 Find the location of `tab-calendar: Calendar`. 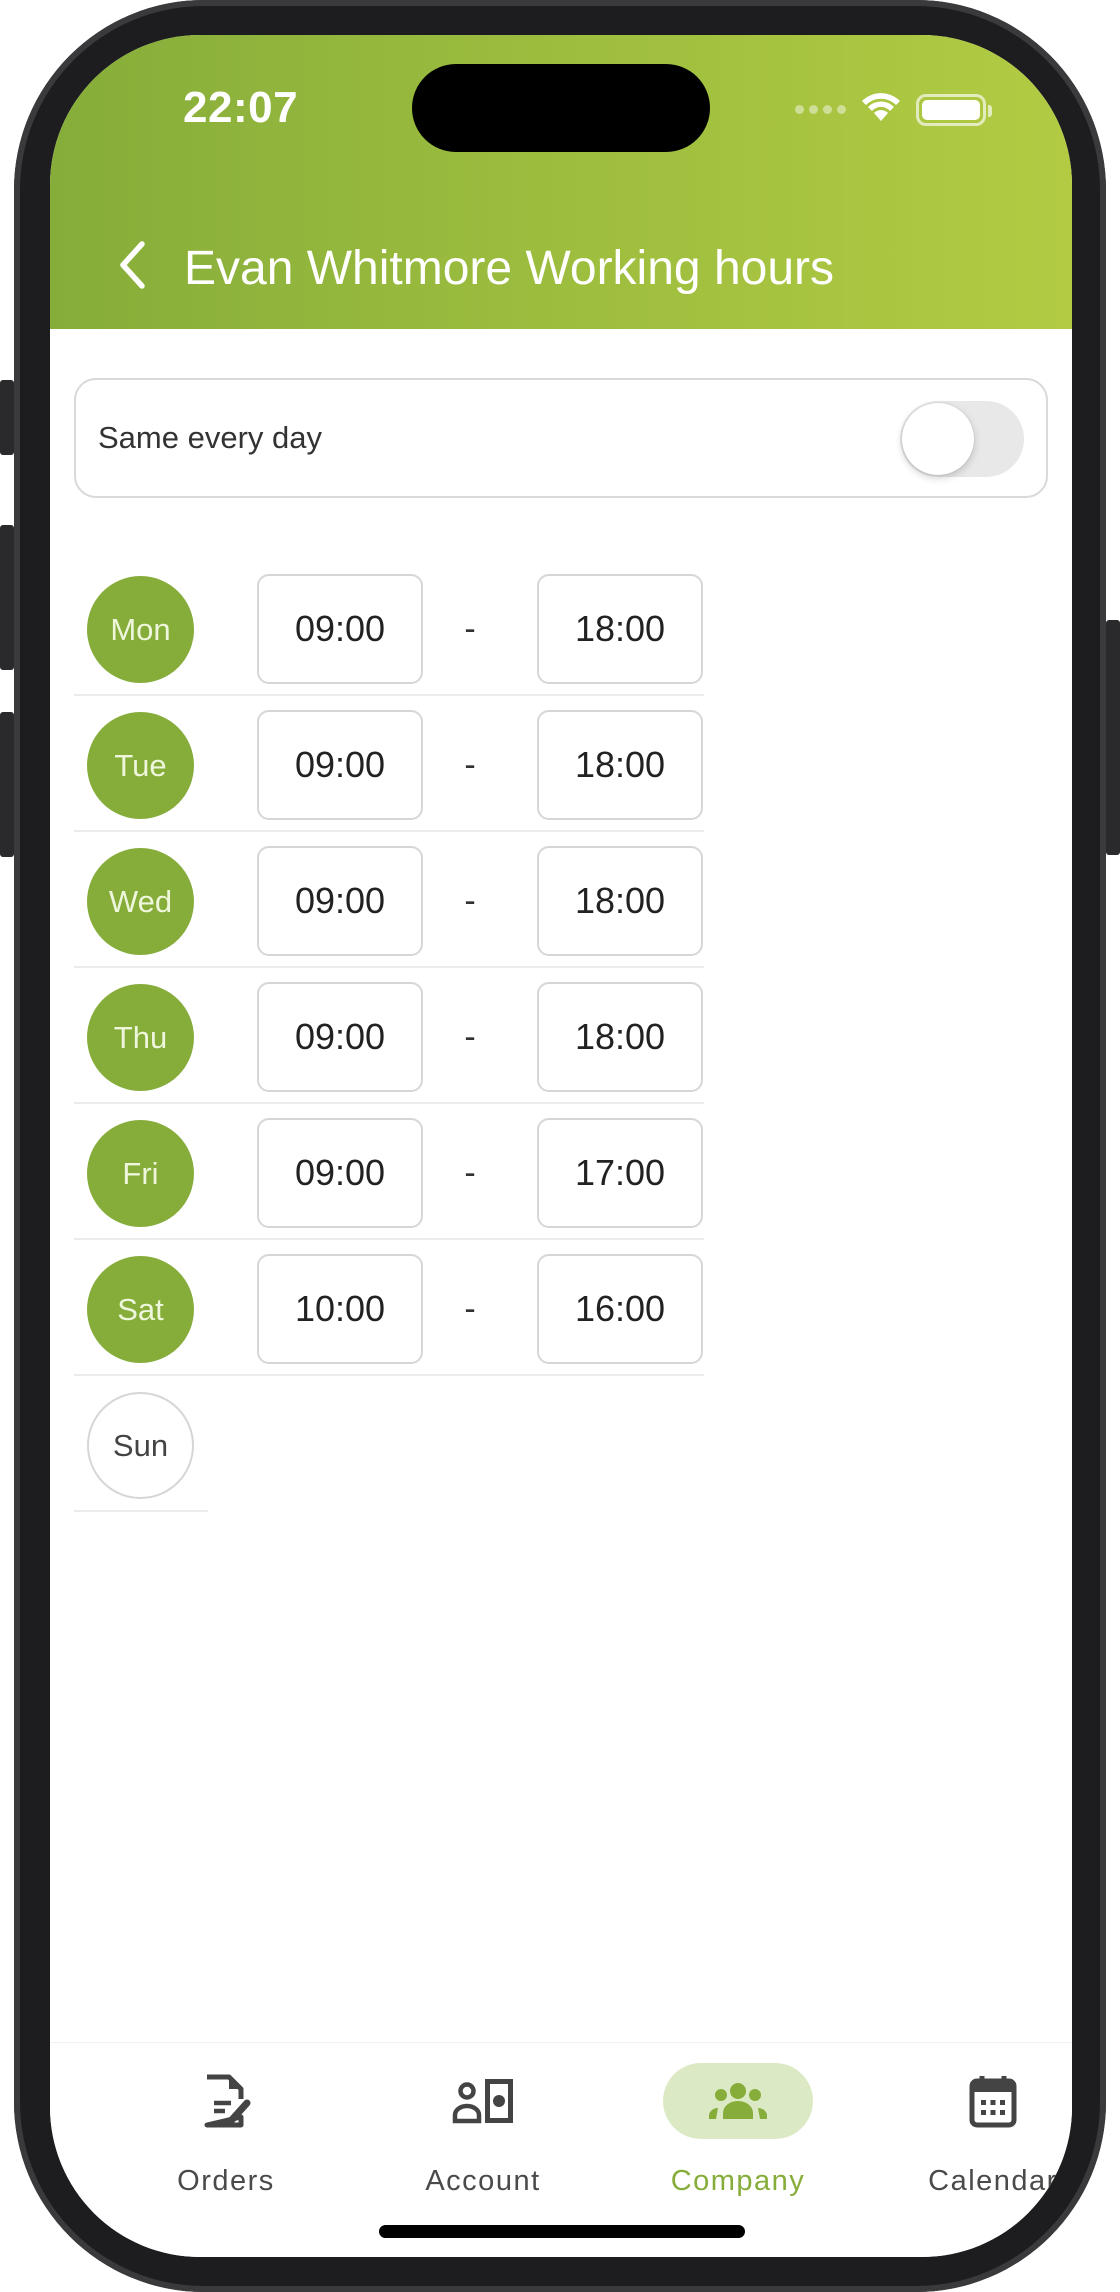

tab-calendar: Calendar is located at coordinates (982, 2138).